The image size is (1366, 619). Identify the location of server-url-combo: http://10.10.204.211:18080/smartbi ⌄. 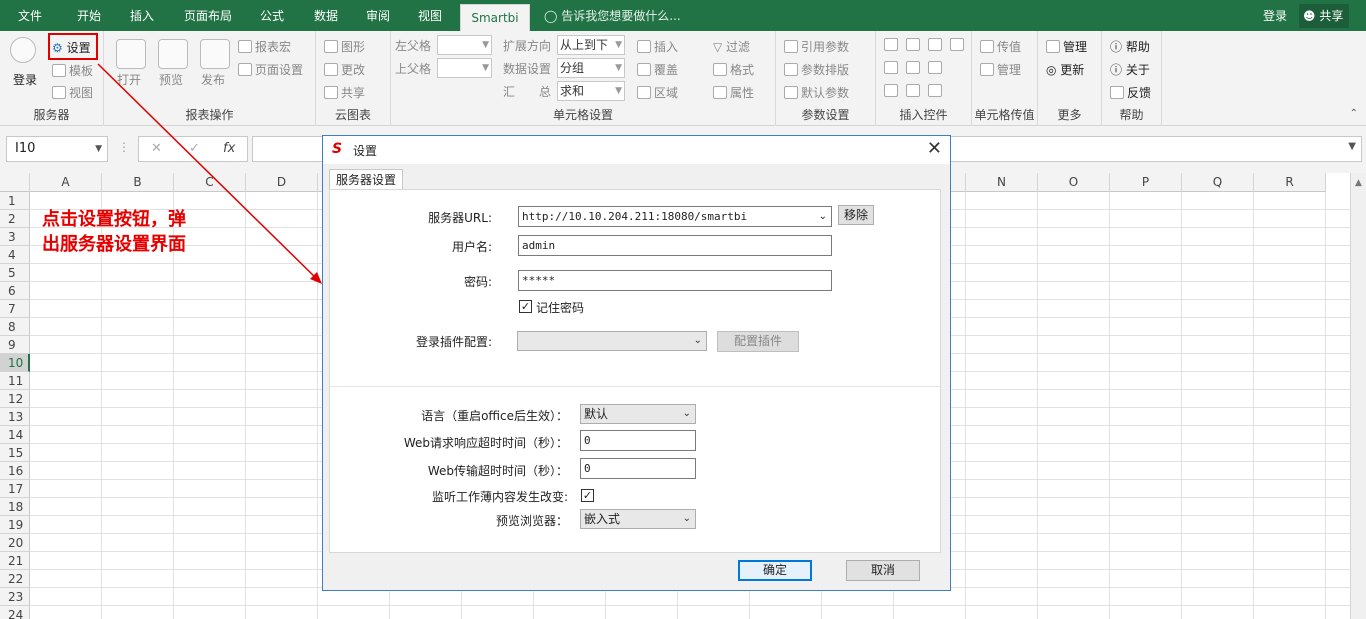
(675, 216).